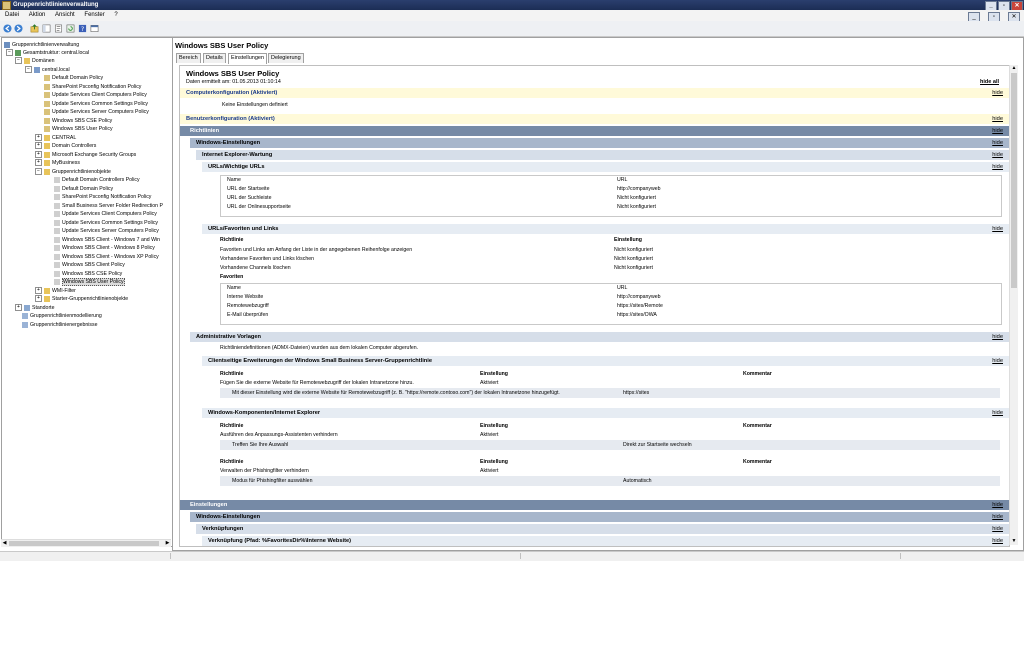 The width and height of the screenshot is (1024, 653). I want to click on section-ie-wartung: Internet Explorer-Wartung hide, so click(602, 155).